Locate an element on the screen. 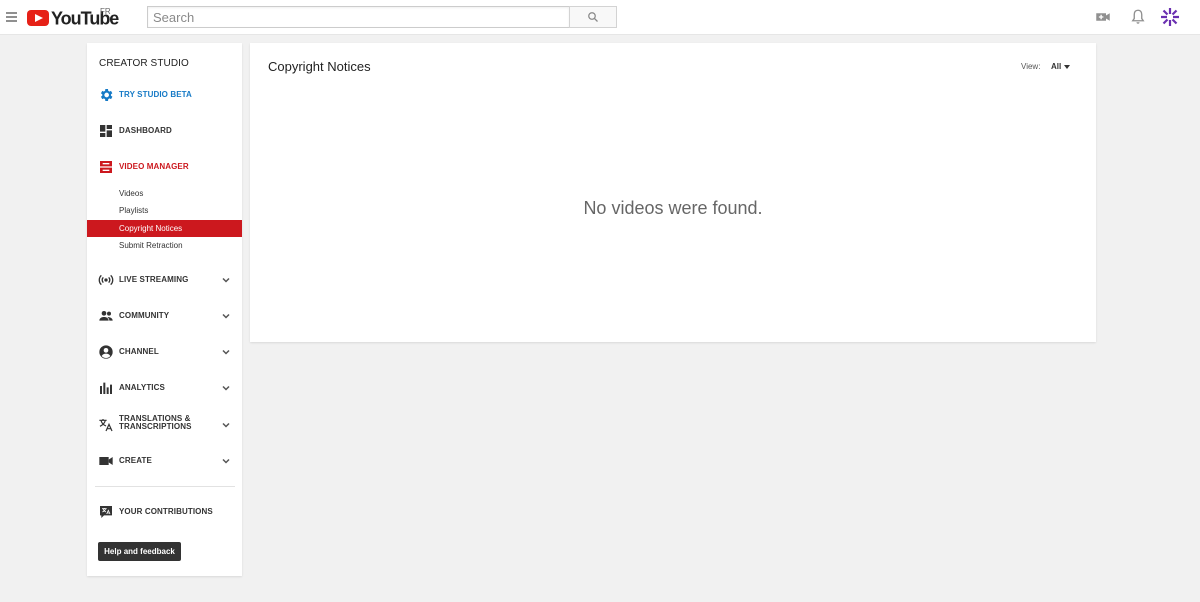 This screenshot has height=602, width=1200. sidebar-item-analytics: ANALYTICS is located at coordinates (164, 388).